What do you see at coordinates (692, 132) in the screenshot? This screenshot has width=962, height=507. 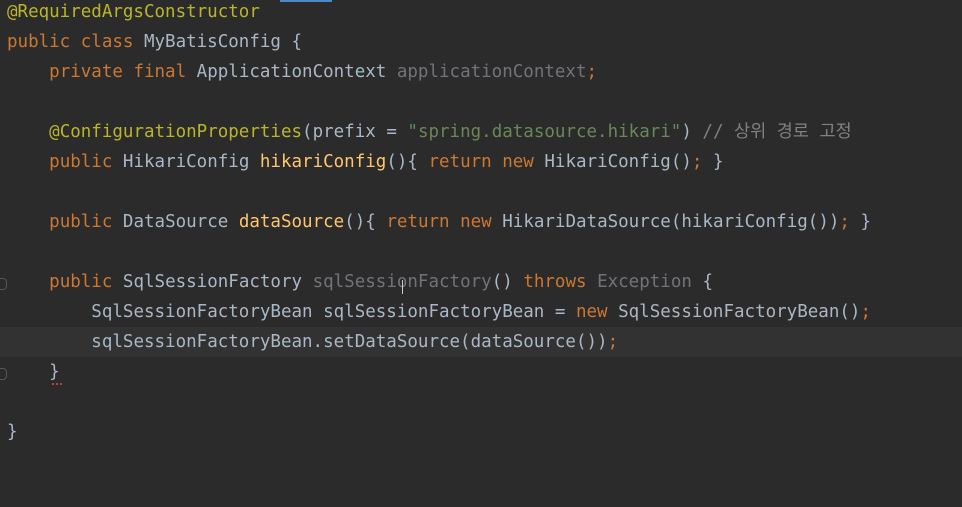 I see `paren-close: )` at bounding box center [692, 132].